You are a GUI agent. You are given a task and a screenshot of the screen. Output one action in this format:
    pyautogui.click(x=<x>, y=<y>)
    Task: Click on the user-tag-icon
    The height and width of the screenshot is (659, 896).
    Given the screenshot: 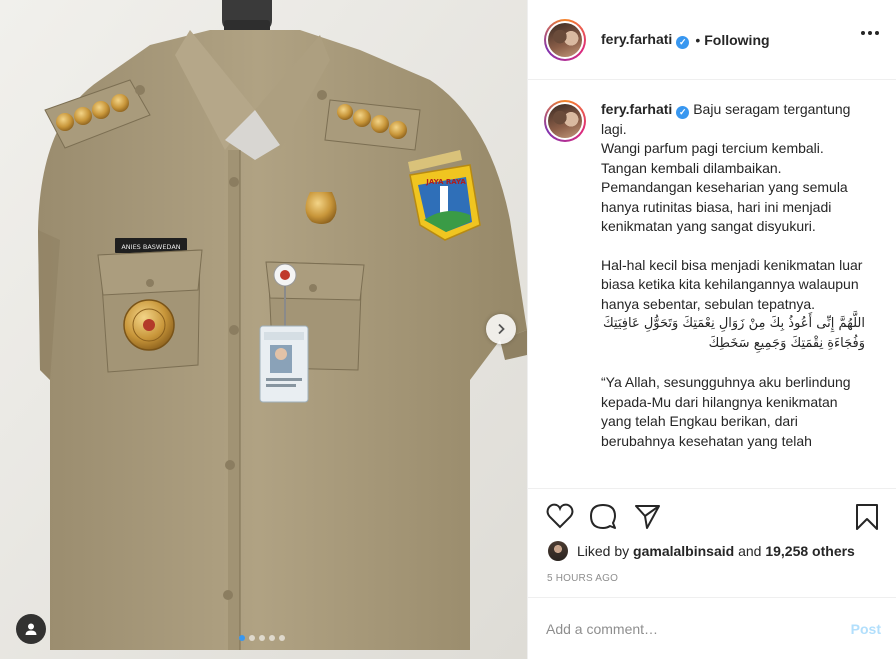 What is the action you would take?
    pyautogui.click(x=31, y=629)
    